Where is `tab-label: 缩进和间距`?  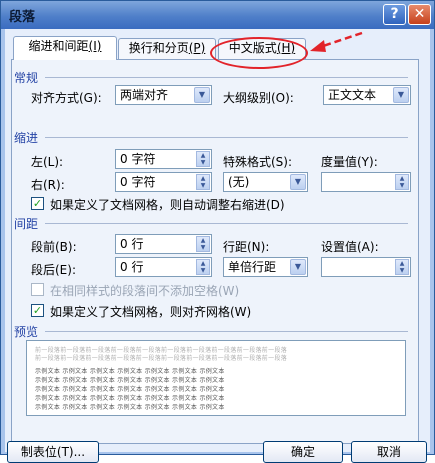
tab-label: 缩进和间距 is located at coordinates (58, 46).